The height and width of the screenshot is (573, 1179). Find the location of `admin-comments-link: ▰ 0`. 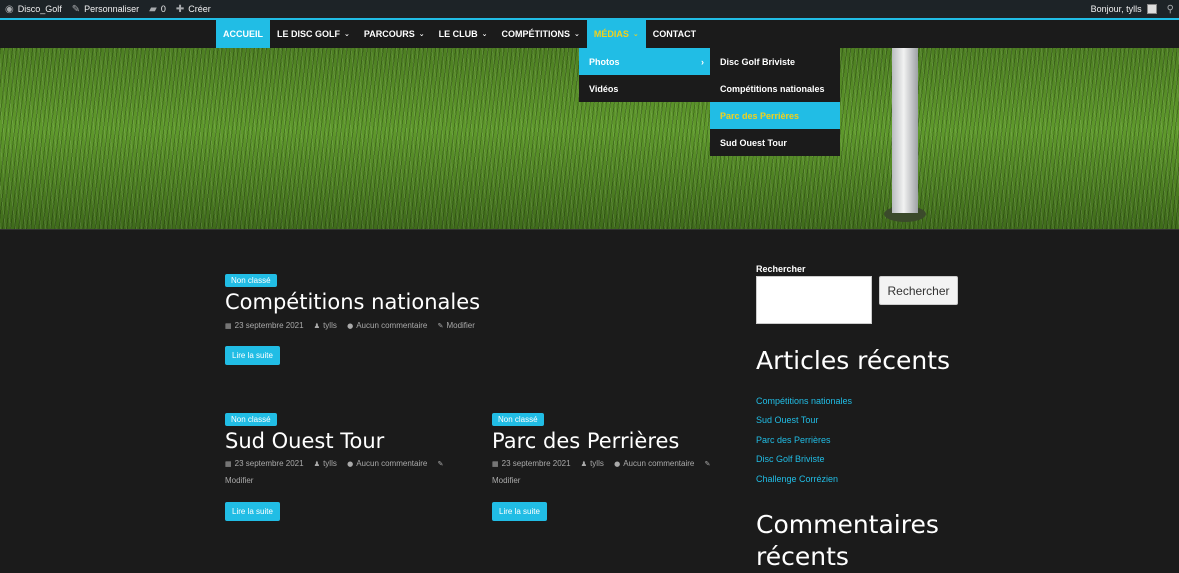

admin-comments-link: ▰ 0 is located at coordinates (157, 9).